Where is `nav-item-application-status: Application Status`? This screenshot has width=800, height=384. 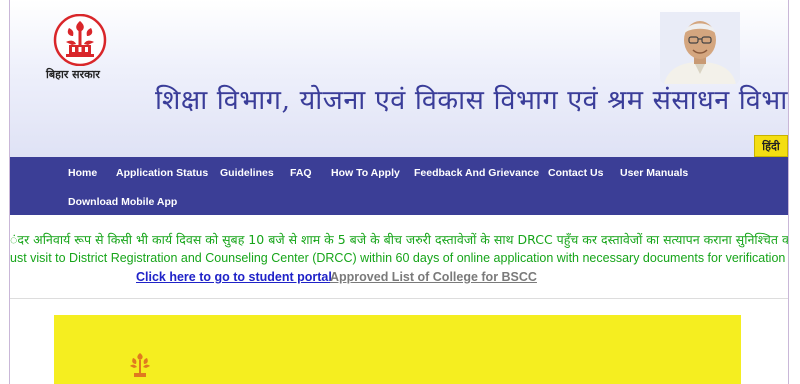 nav-item-application-status: Application Status is located at coordinates (162, 173).